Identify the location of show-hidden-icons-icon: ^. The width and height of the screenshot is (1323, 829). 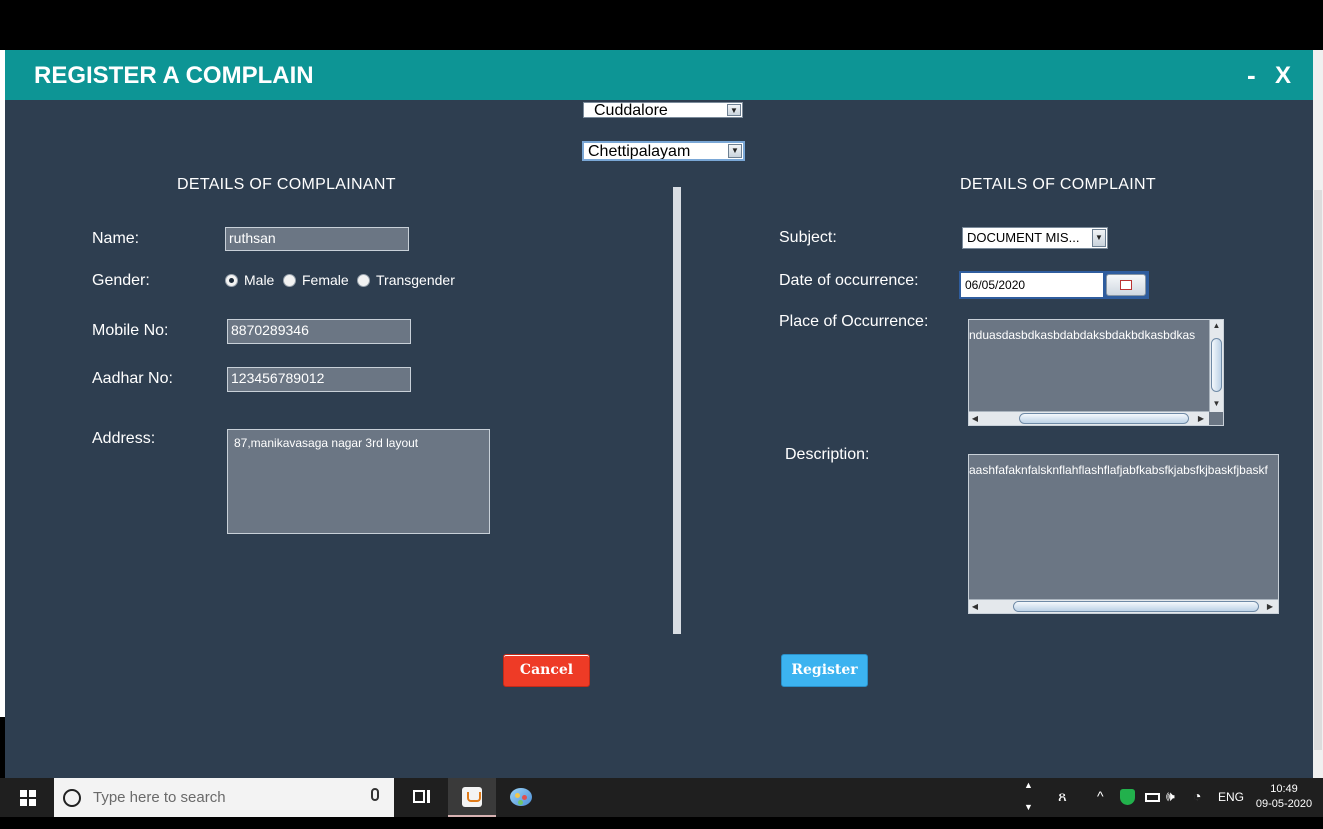
(1100, 807).